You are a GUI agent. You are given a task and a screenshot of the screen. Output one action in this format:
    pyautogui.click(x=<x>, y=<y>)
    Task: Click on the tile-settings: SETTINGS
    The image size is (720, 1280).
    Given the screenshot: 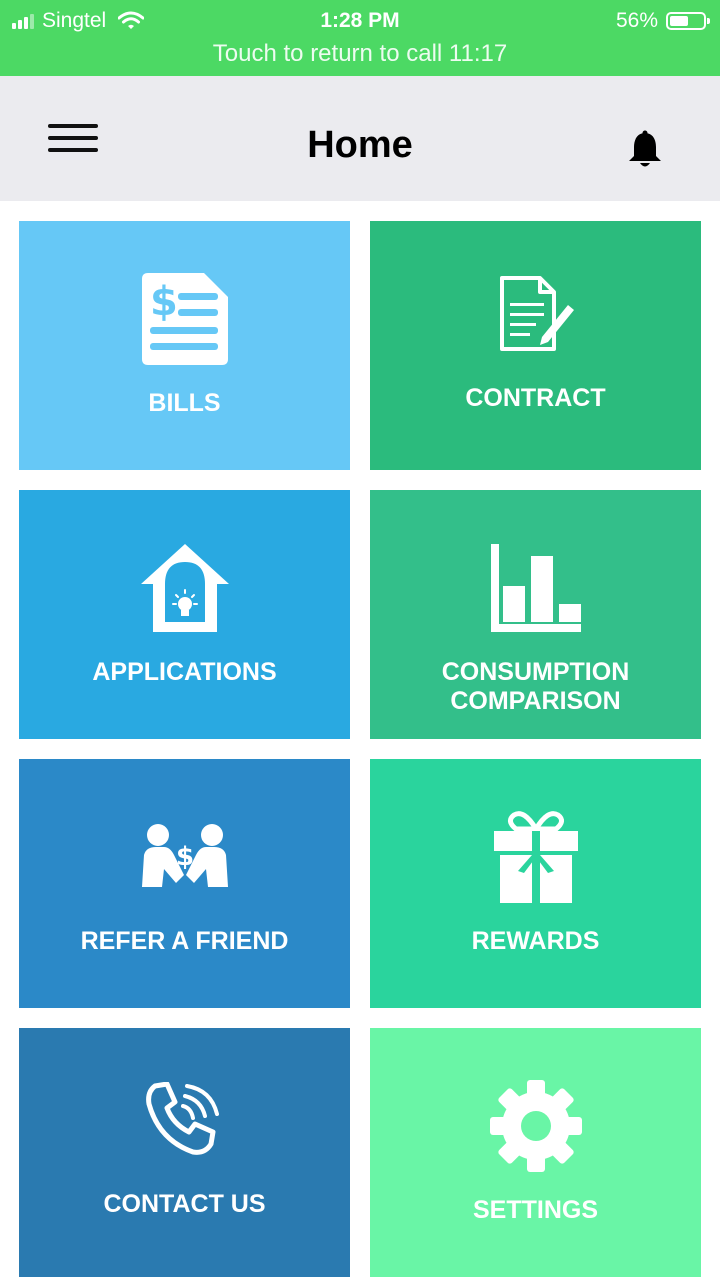 What is the action you would take?
    pyautogui.click(x=535, y=1152)
    